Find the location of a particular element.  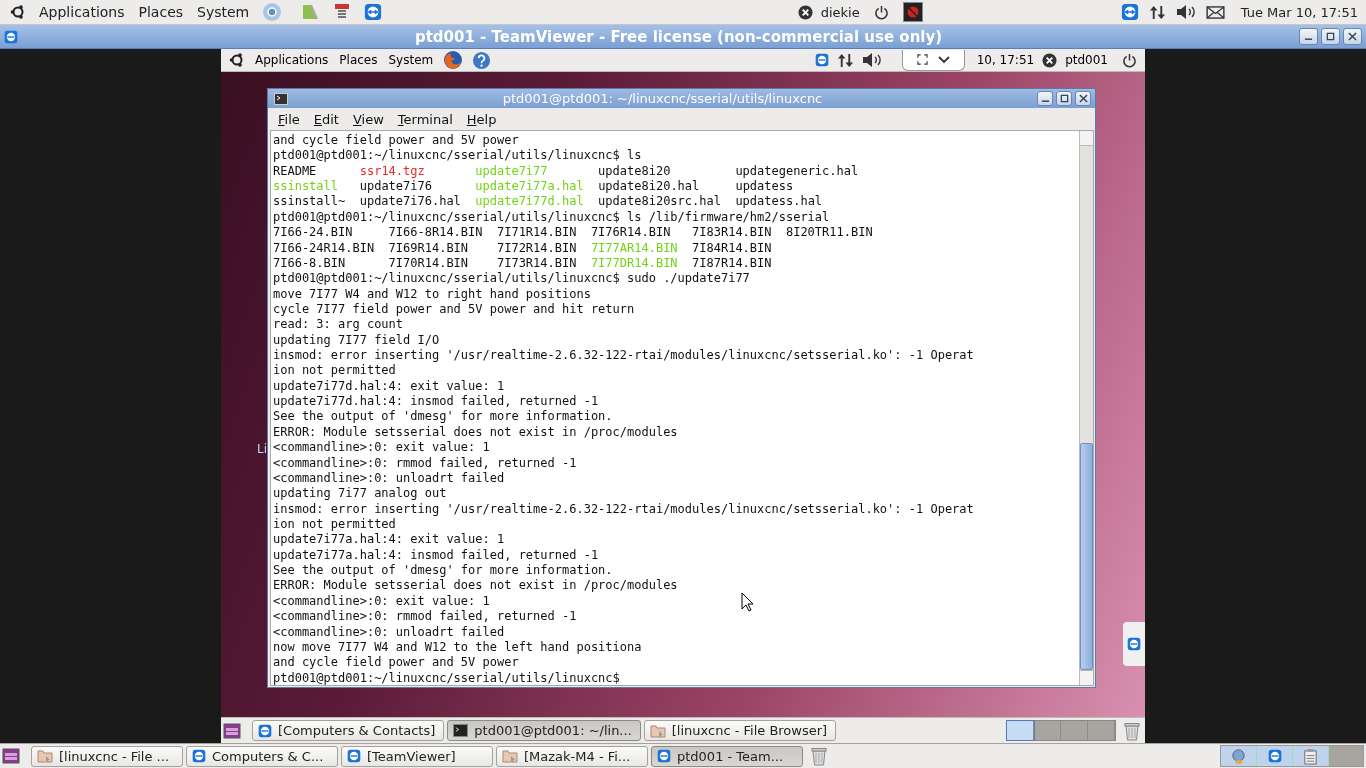

terminal-text: now move 7I77 W4 and W12 to the left hand positiona is located at coordinates (457, 646).